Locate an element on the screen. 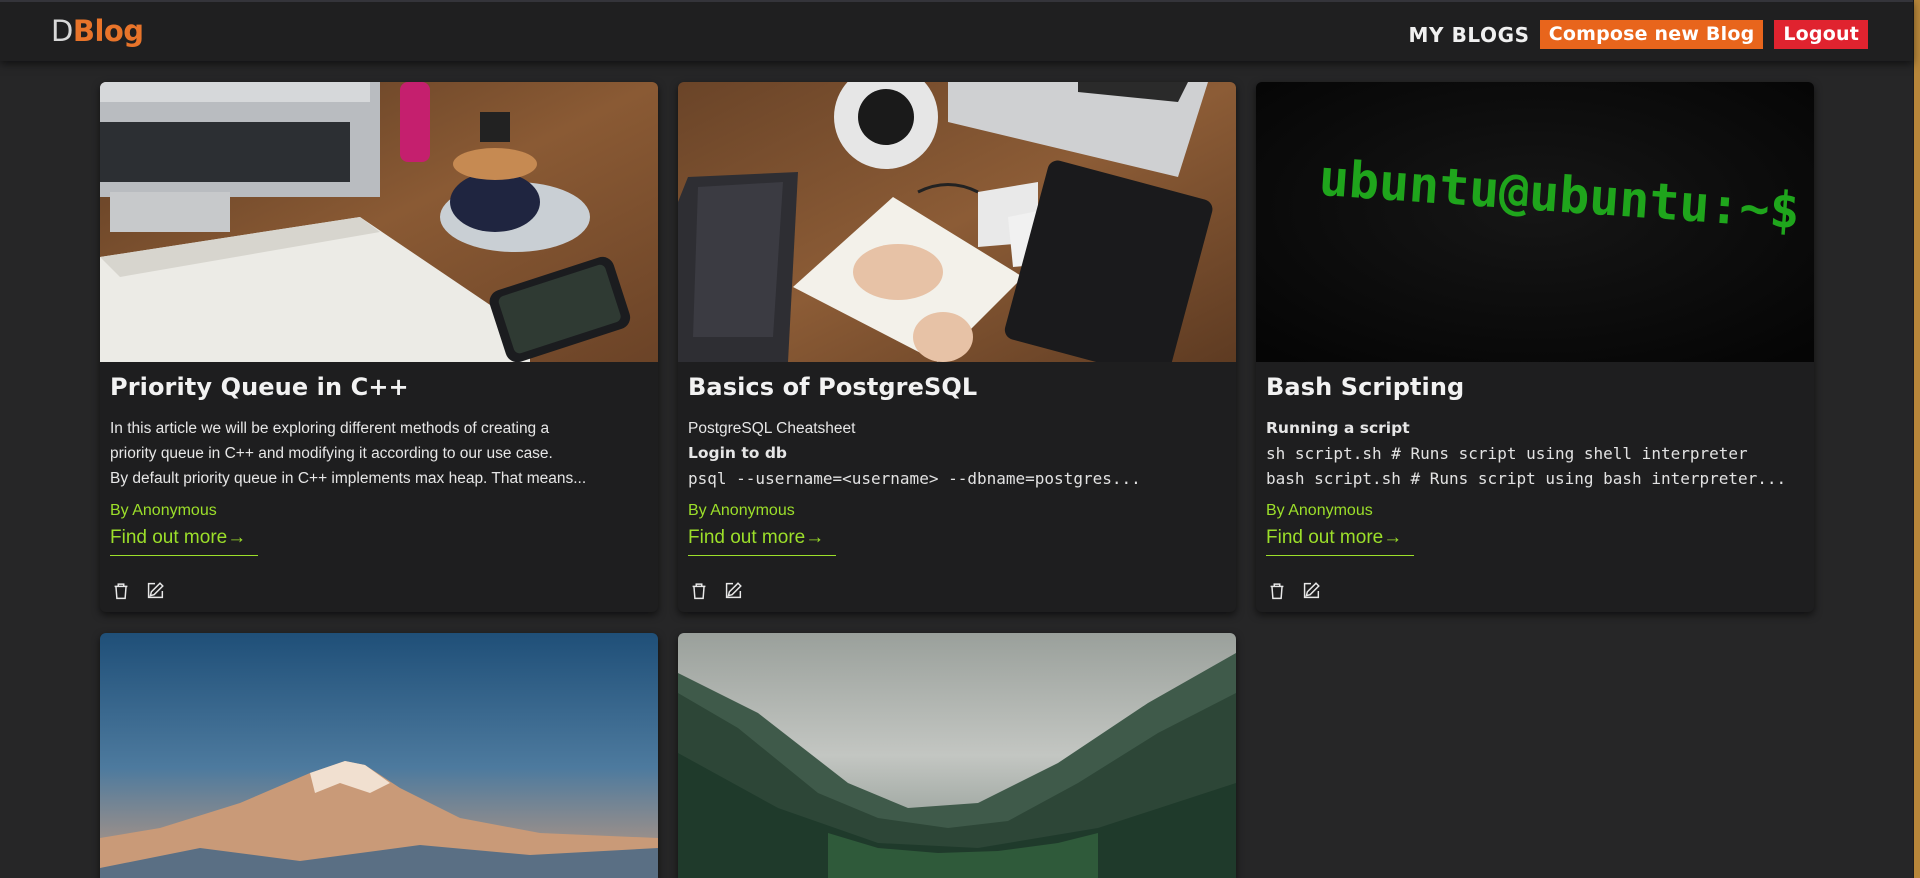 The height and width of the screenshot is (878, 1920). terminal-prompt-image: ubuntu@ubuntu:~$ | is located at coordinates (1535, 222).